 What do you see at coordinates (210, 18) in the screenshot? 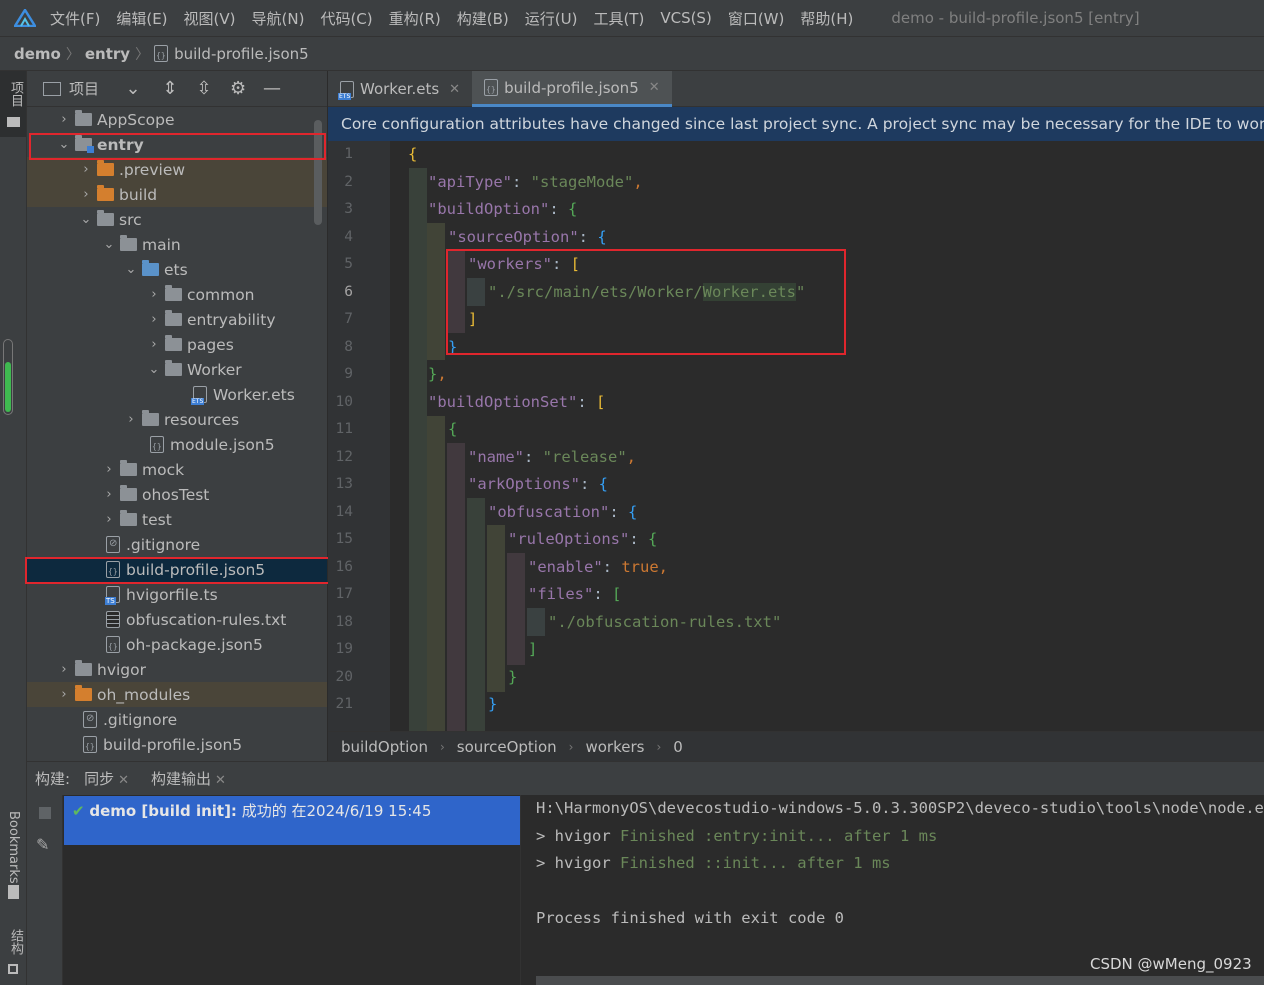
I see `menu-view: 视图(V)` at bounding box center [210, 18].